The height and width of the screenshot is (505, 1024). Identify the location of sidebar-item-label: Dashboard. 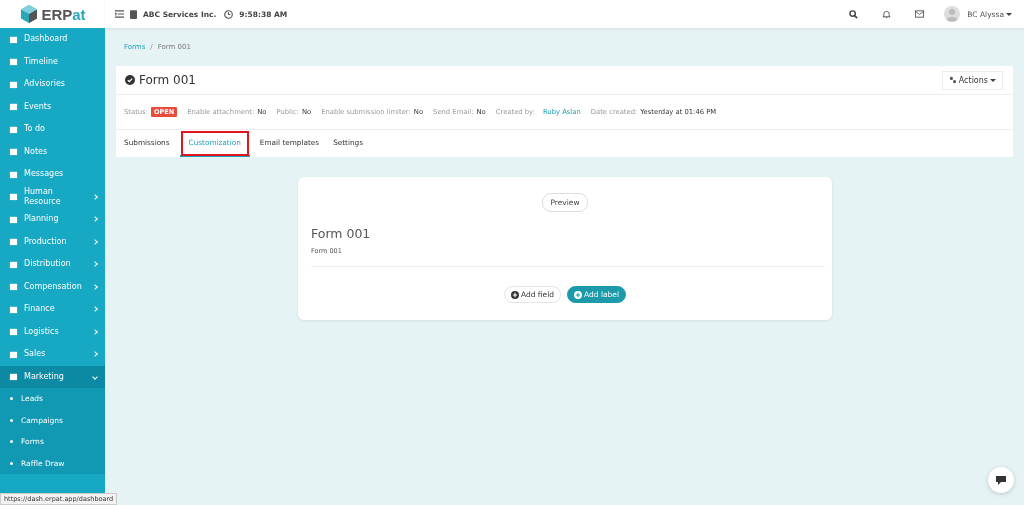
(46, 39).